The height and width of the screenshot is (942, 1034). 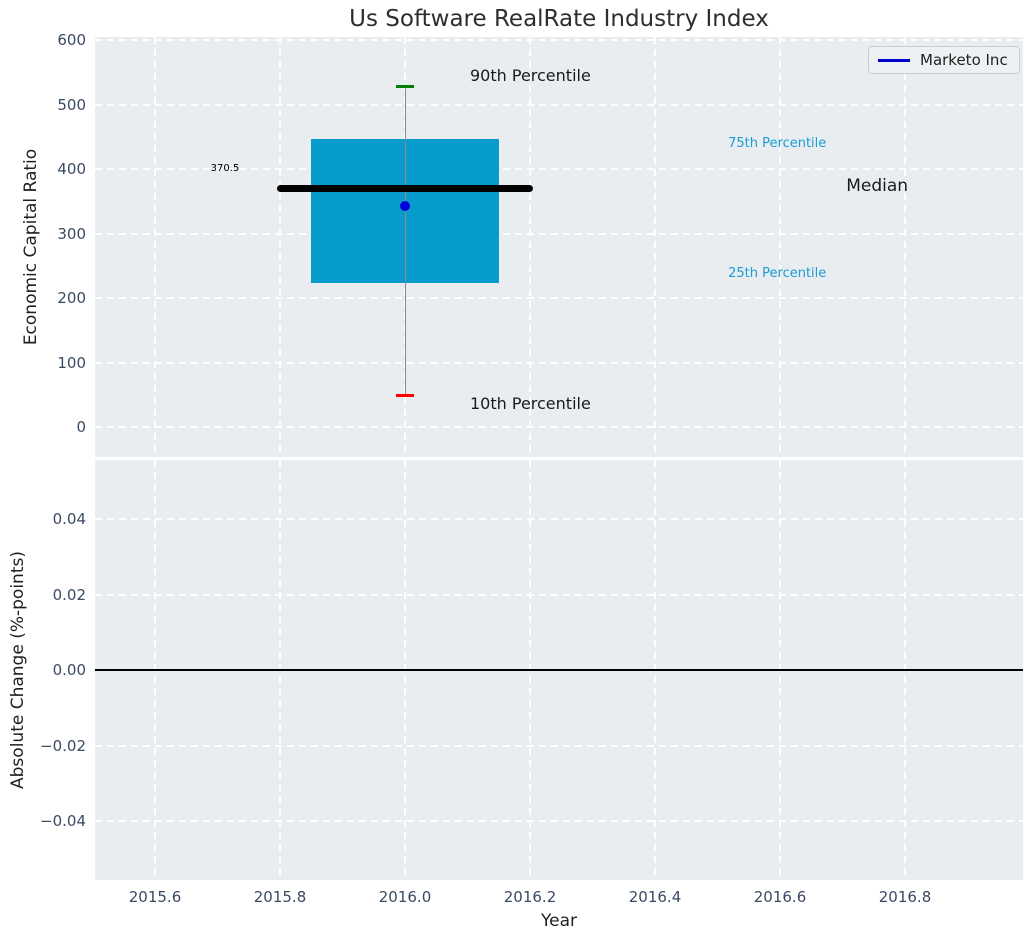 I want to click on y-tick-label: 0.04, so click(x=69, y=519).